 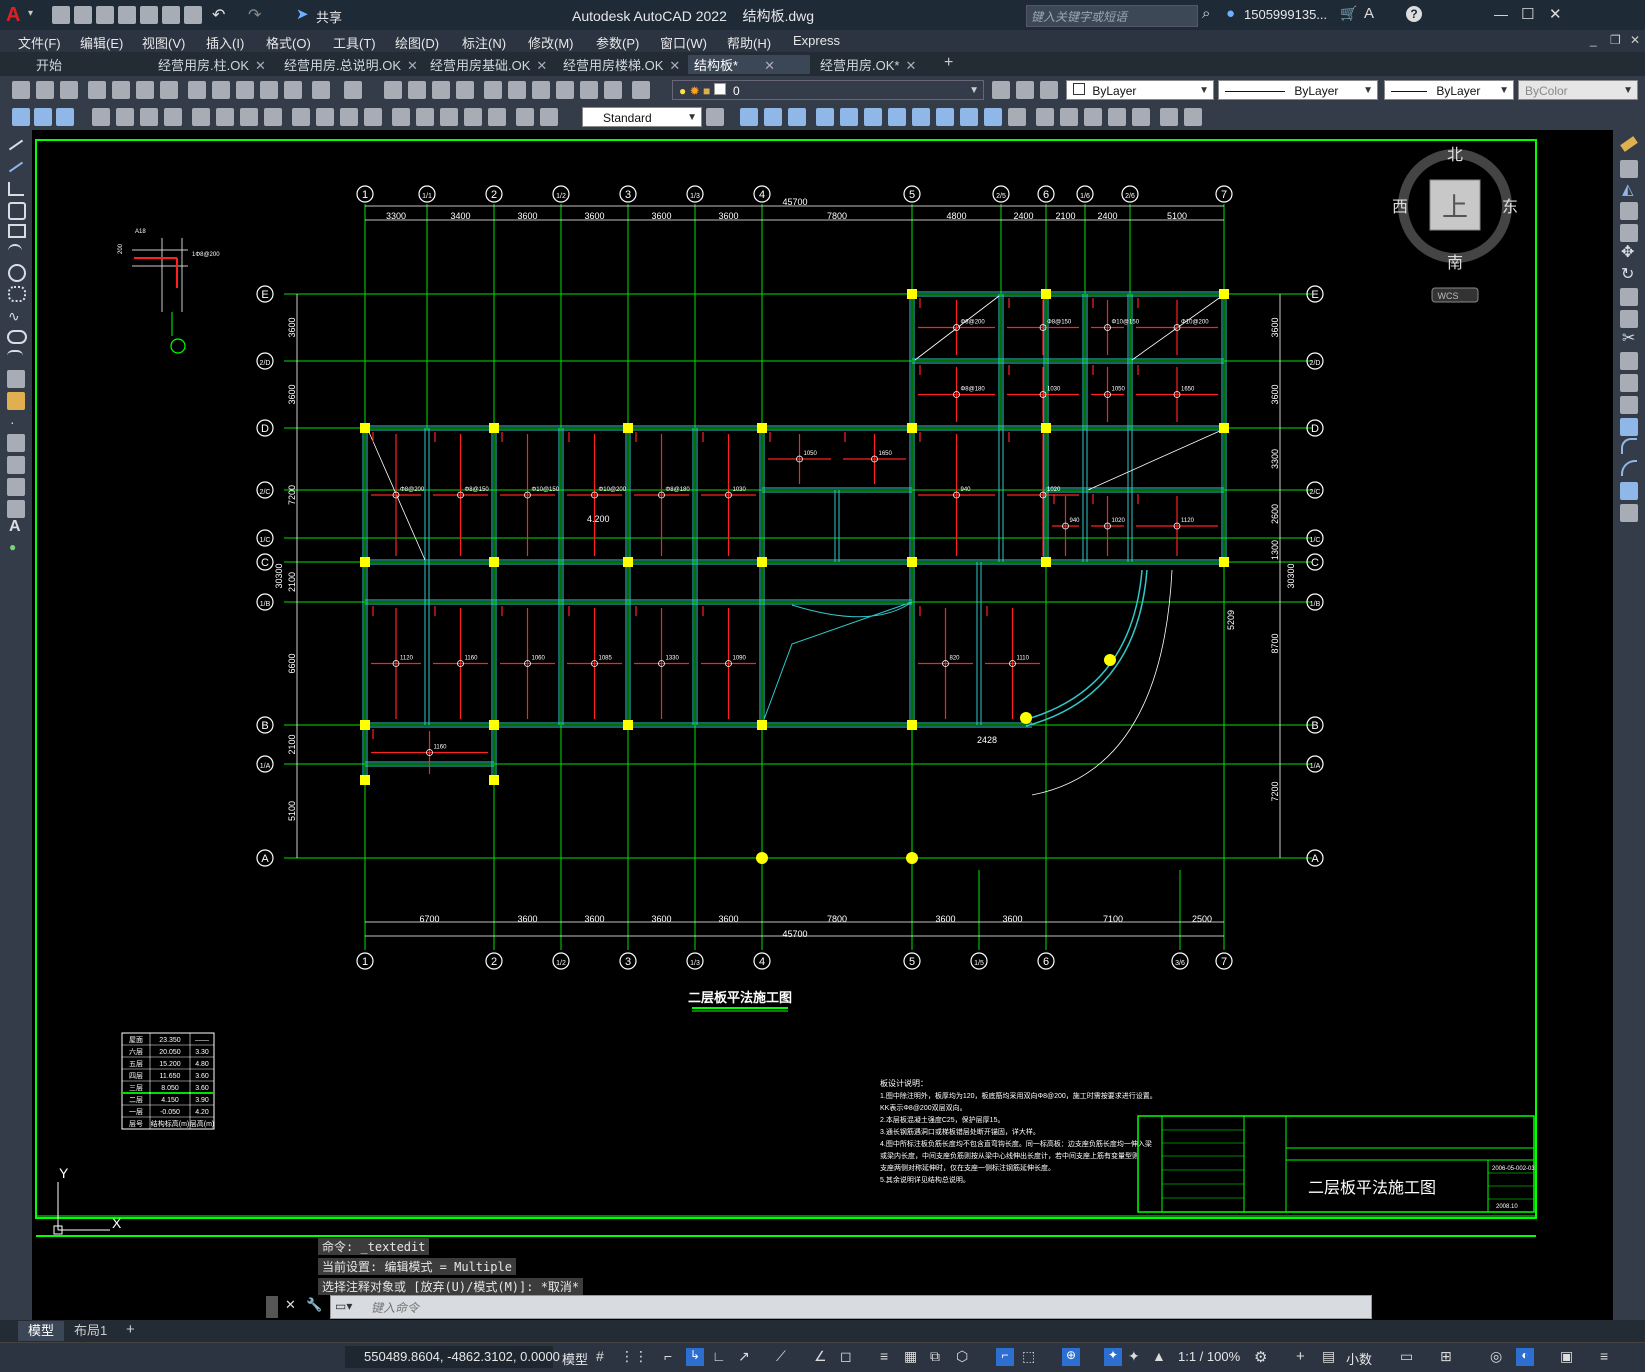 What do you see at coordinates (1305, 1357) in the screenshot?
I see `annotation-monitor-icon: +` at bounding box center [1305, 1357].